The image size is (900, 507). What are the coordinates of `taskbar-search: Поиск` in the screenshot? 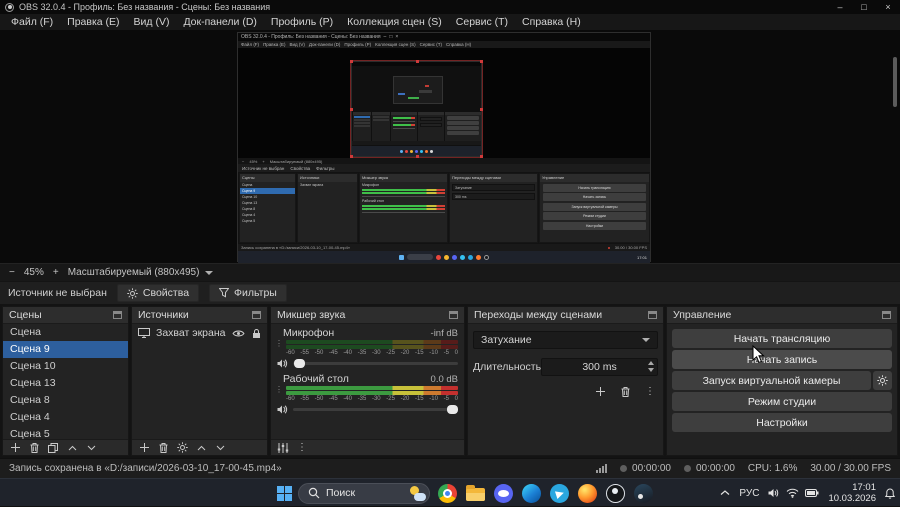 It's located at (364, 493).